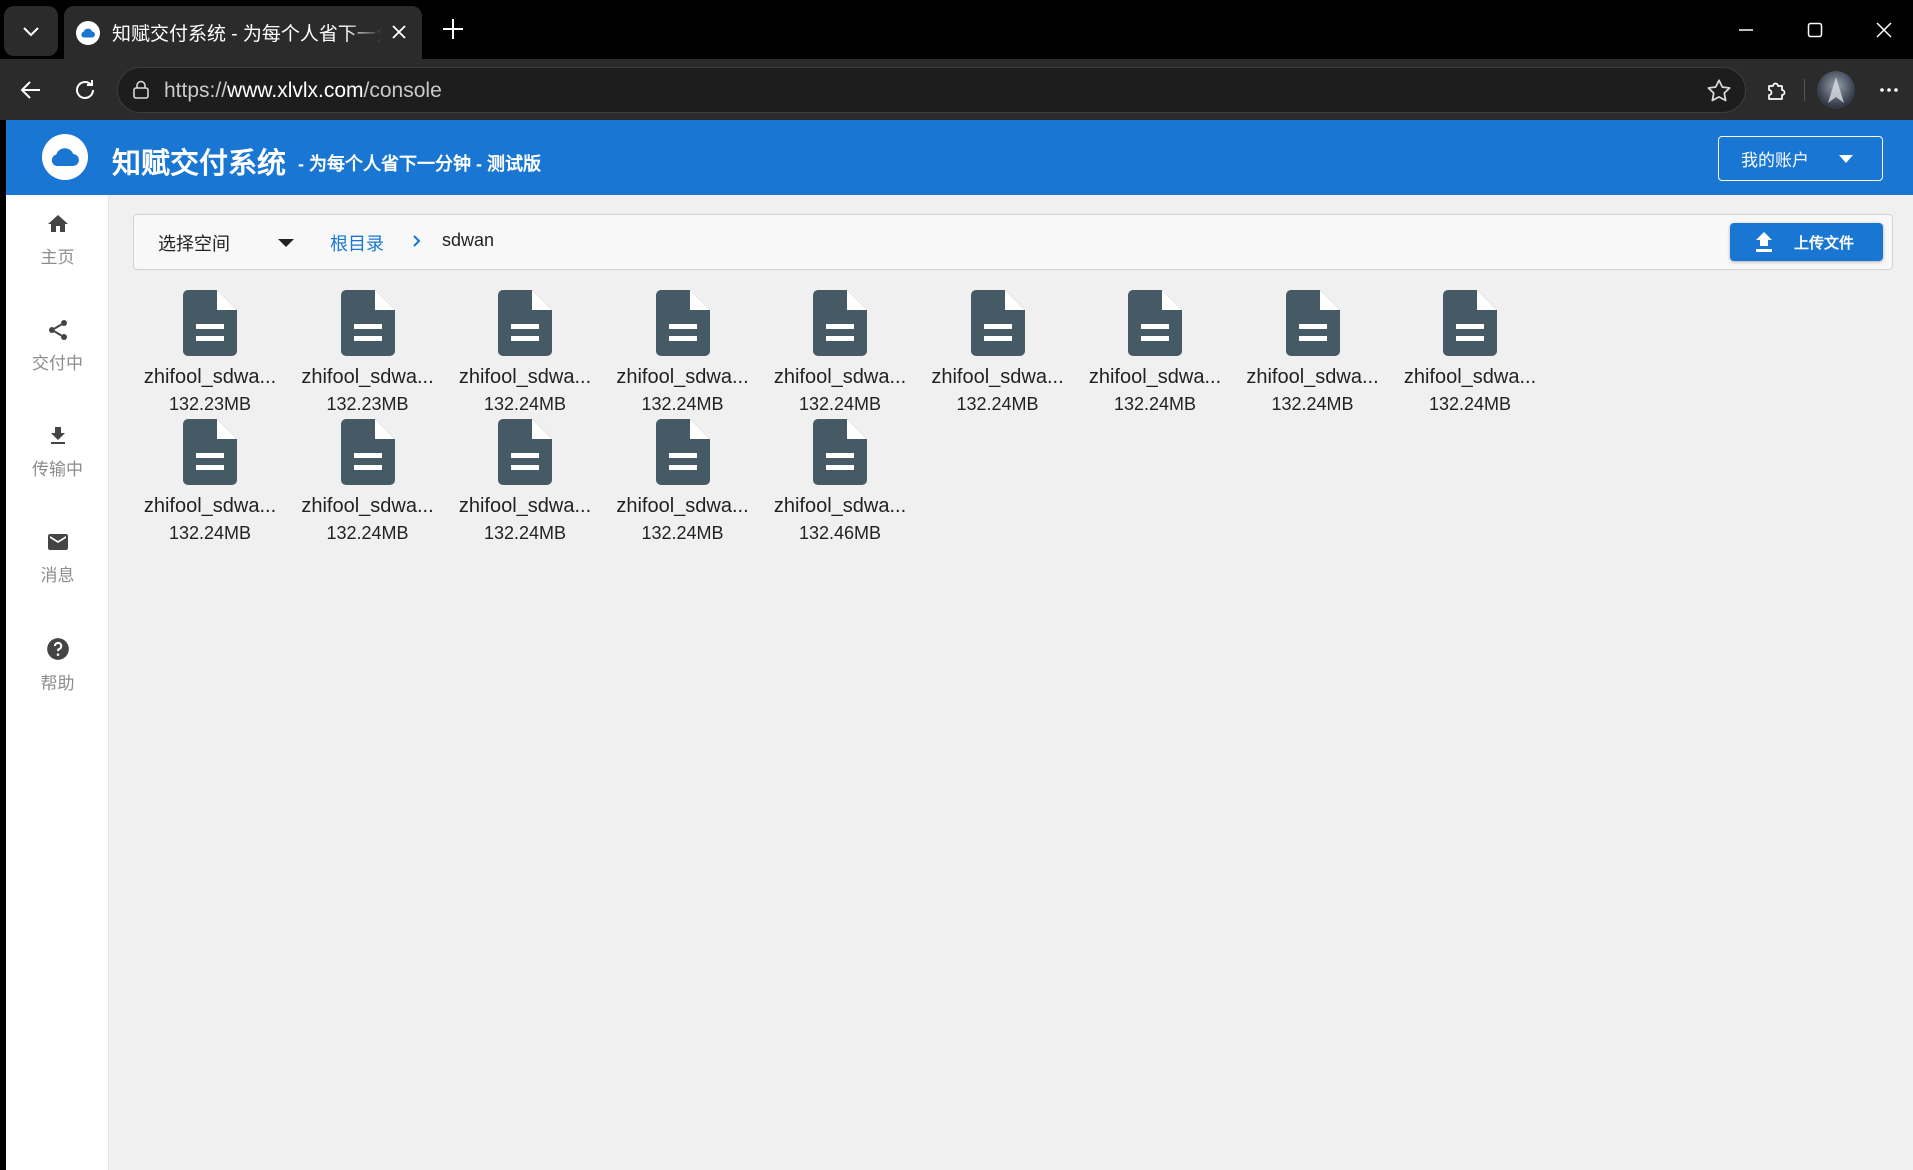  I want to click on tab-close-icon, so click(399, 32).